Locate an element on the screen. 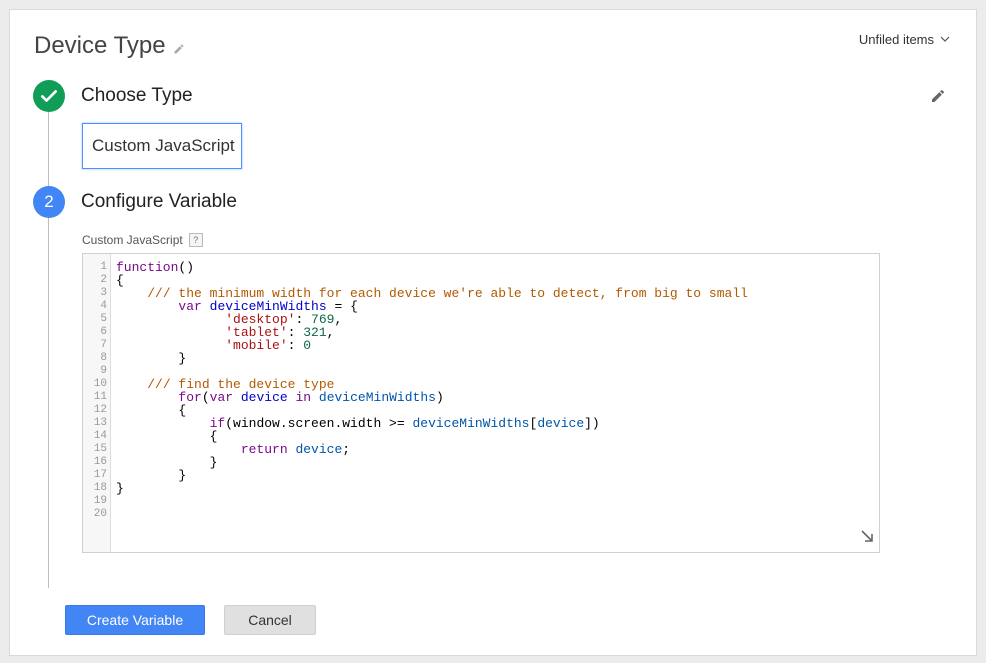  code-text: function() is located at coordinates (155, 267).